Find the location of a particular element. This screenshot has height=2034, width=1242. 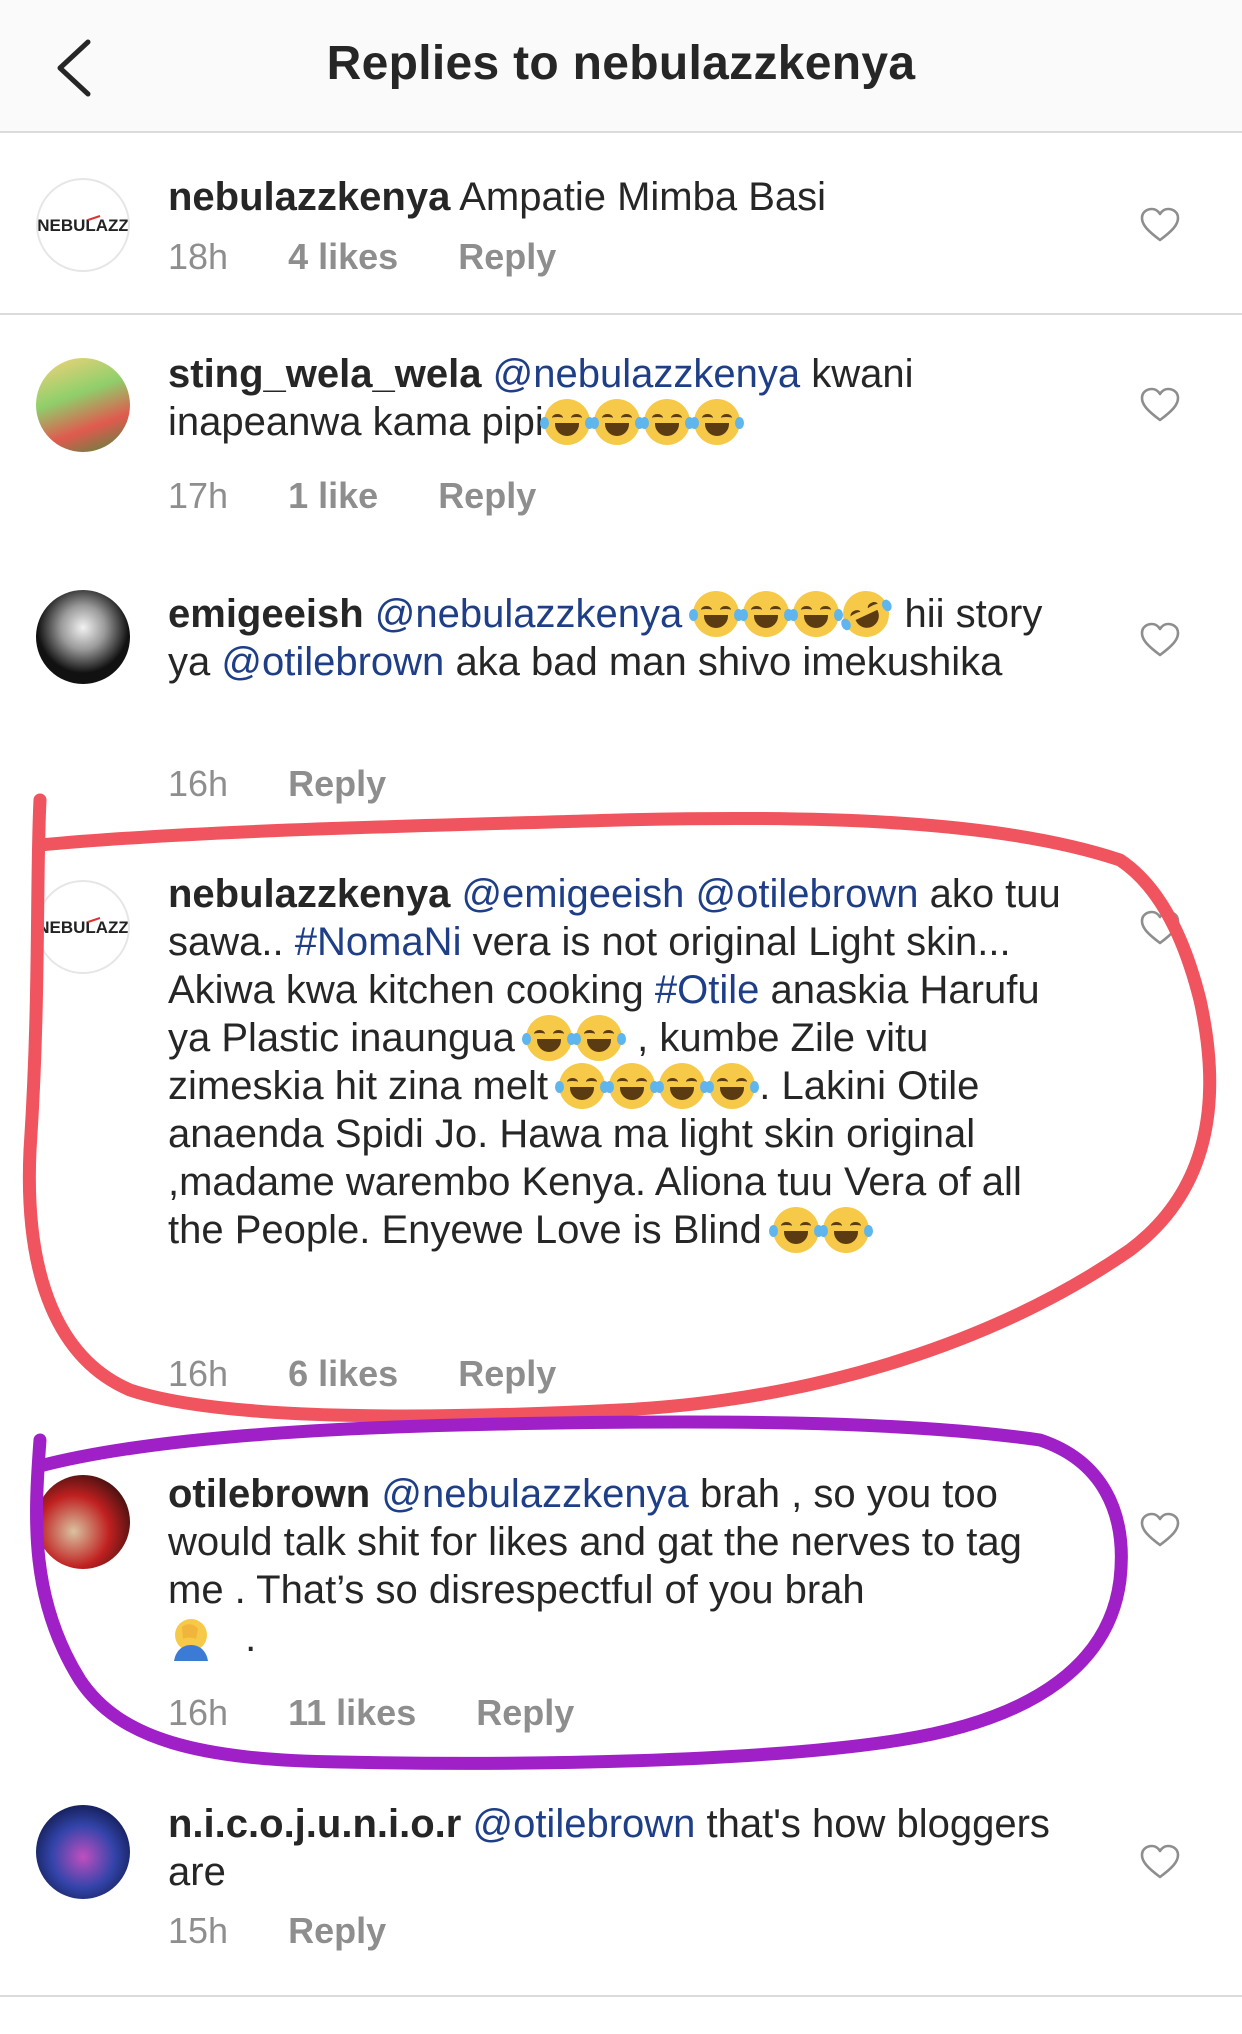

comment-likes: 11 likes is located at coordinates (352, 1712).